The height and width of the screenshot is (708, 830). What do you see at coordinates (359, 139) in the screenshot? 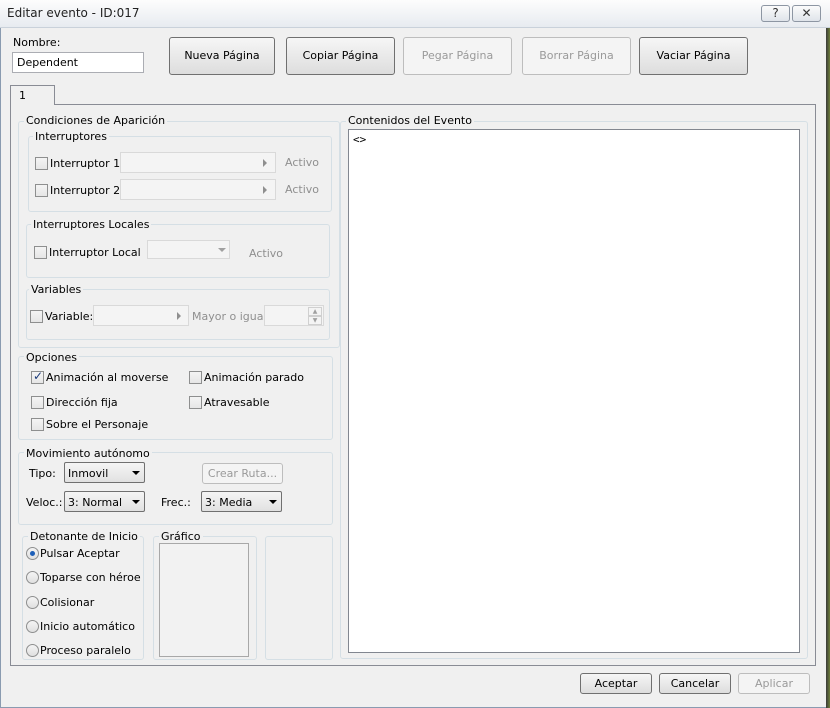
I see `command-line: <>` at bounding box center [359, 139].